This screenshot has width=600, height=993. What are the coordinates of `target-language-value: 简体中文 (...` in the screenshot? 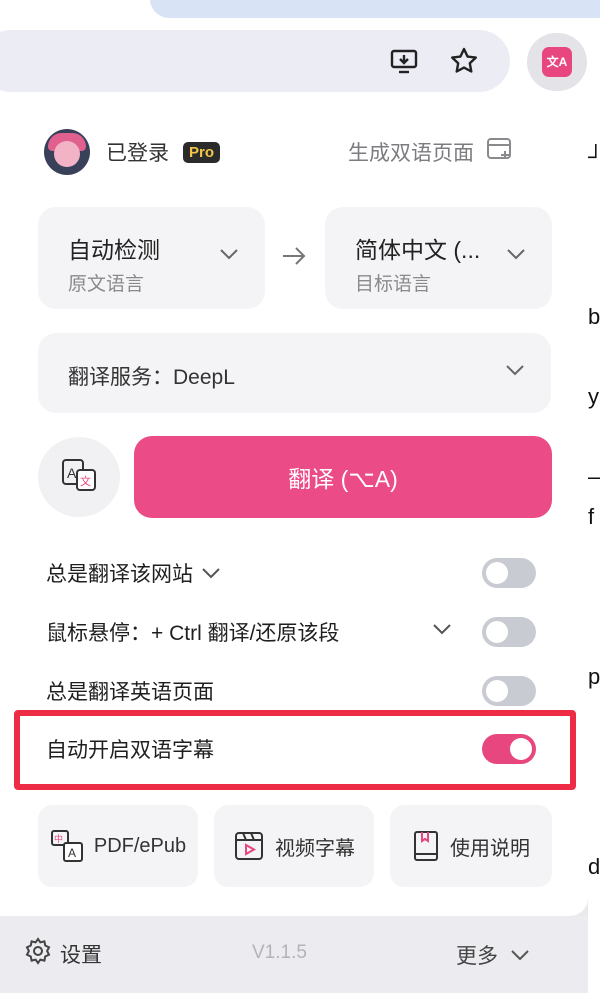 It's located at (418, 250).